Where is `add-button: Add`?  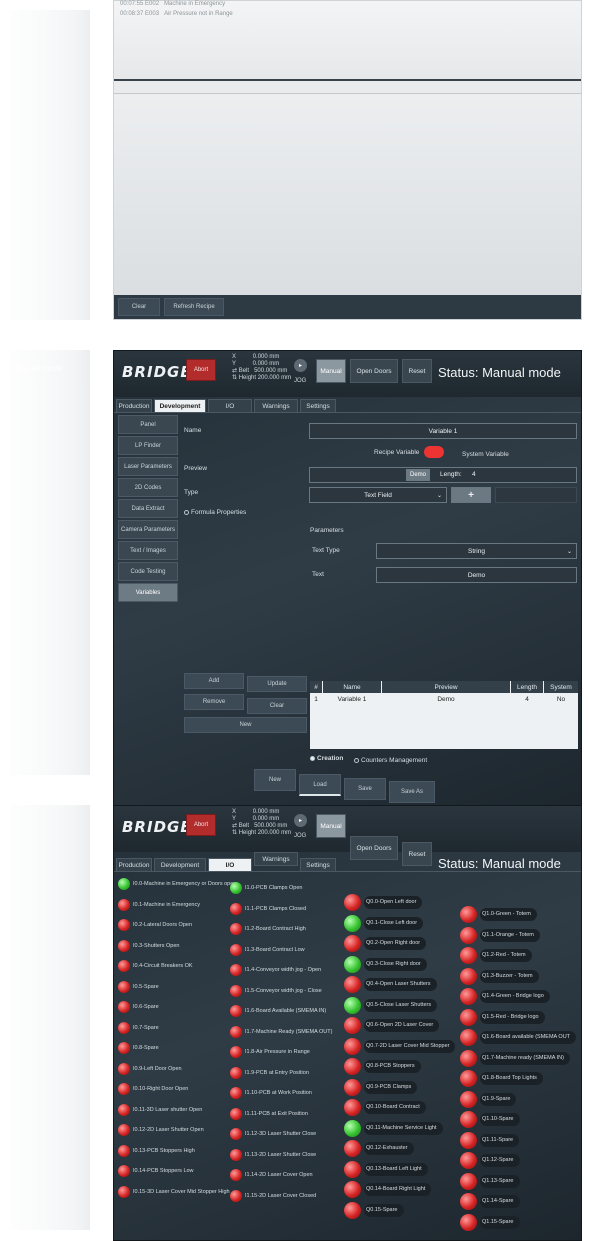 add-button: Add is located at coordinates (214, 681).